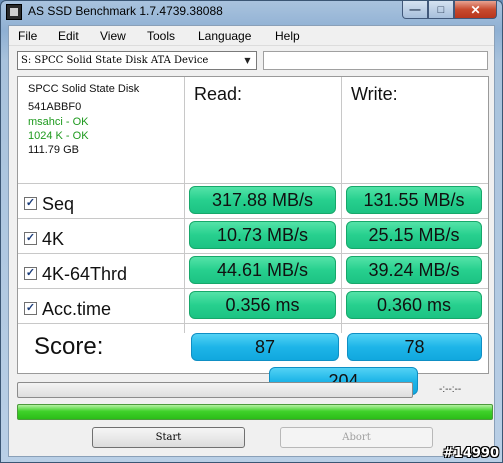  I want to click on watermark: #14990, so click(470, 453).